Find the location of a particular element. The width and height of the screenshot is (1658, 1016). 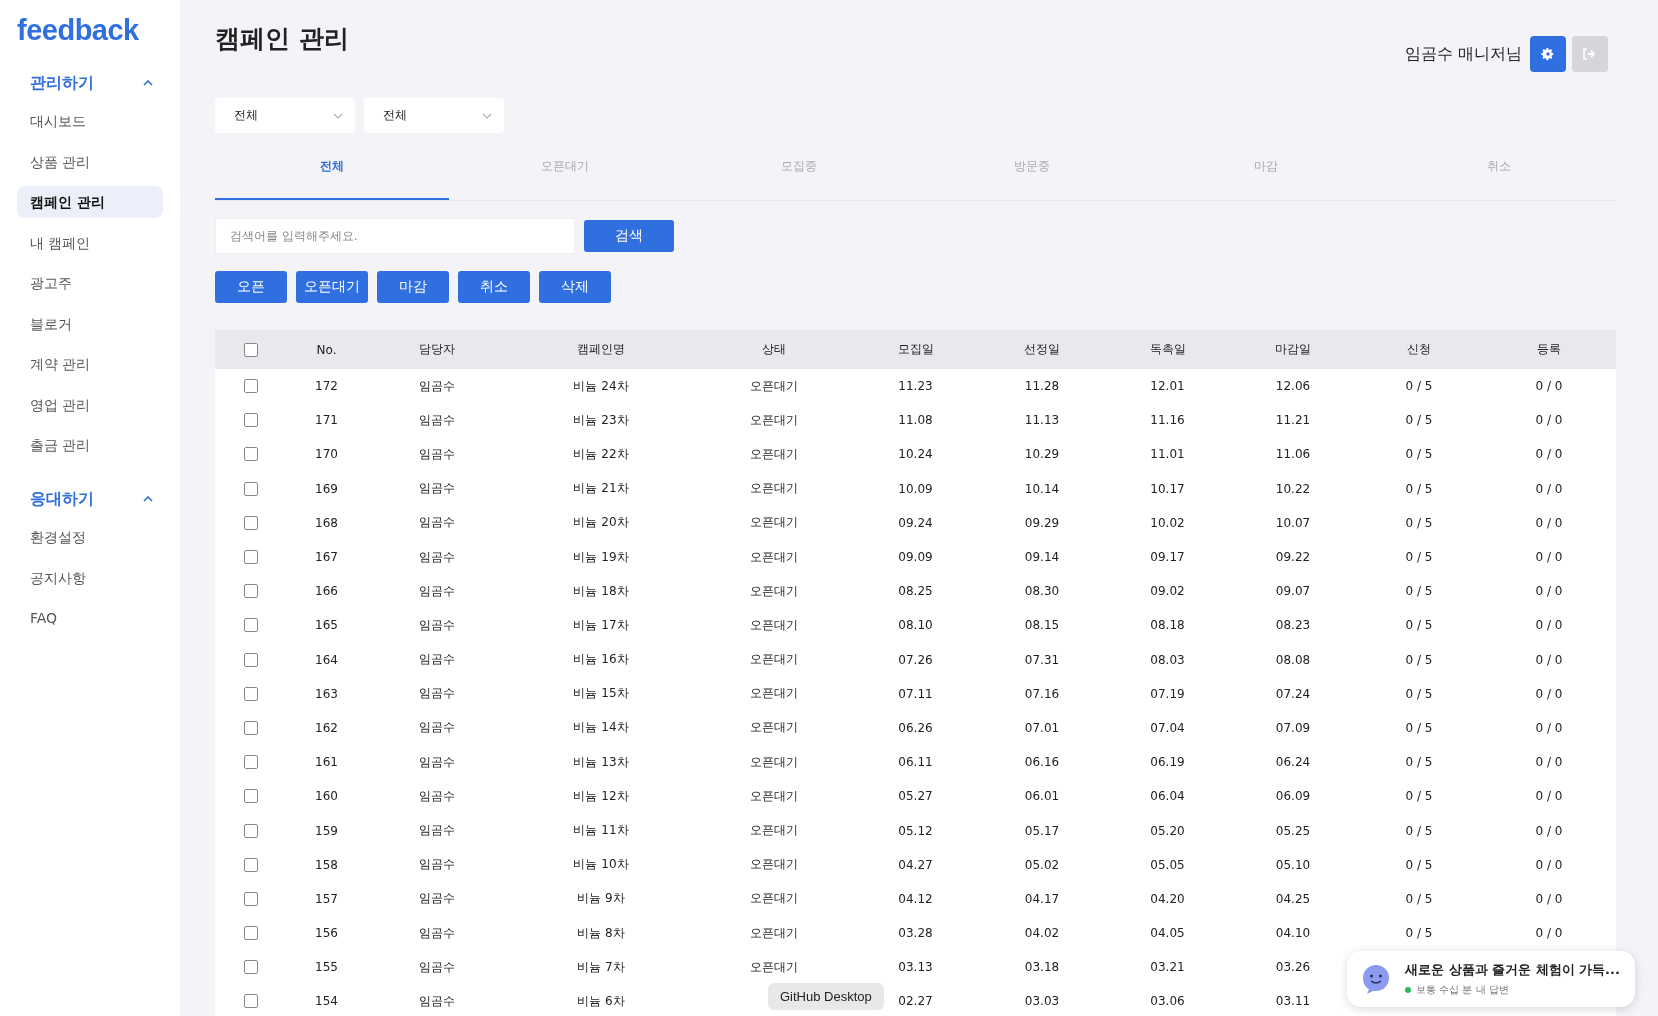

table-cell: 12.01 is located at coordinates (1167, 386).